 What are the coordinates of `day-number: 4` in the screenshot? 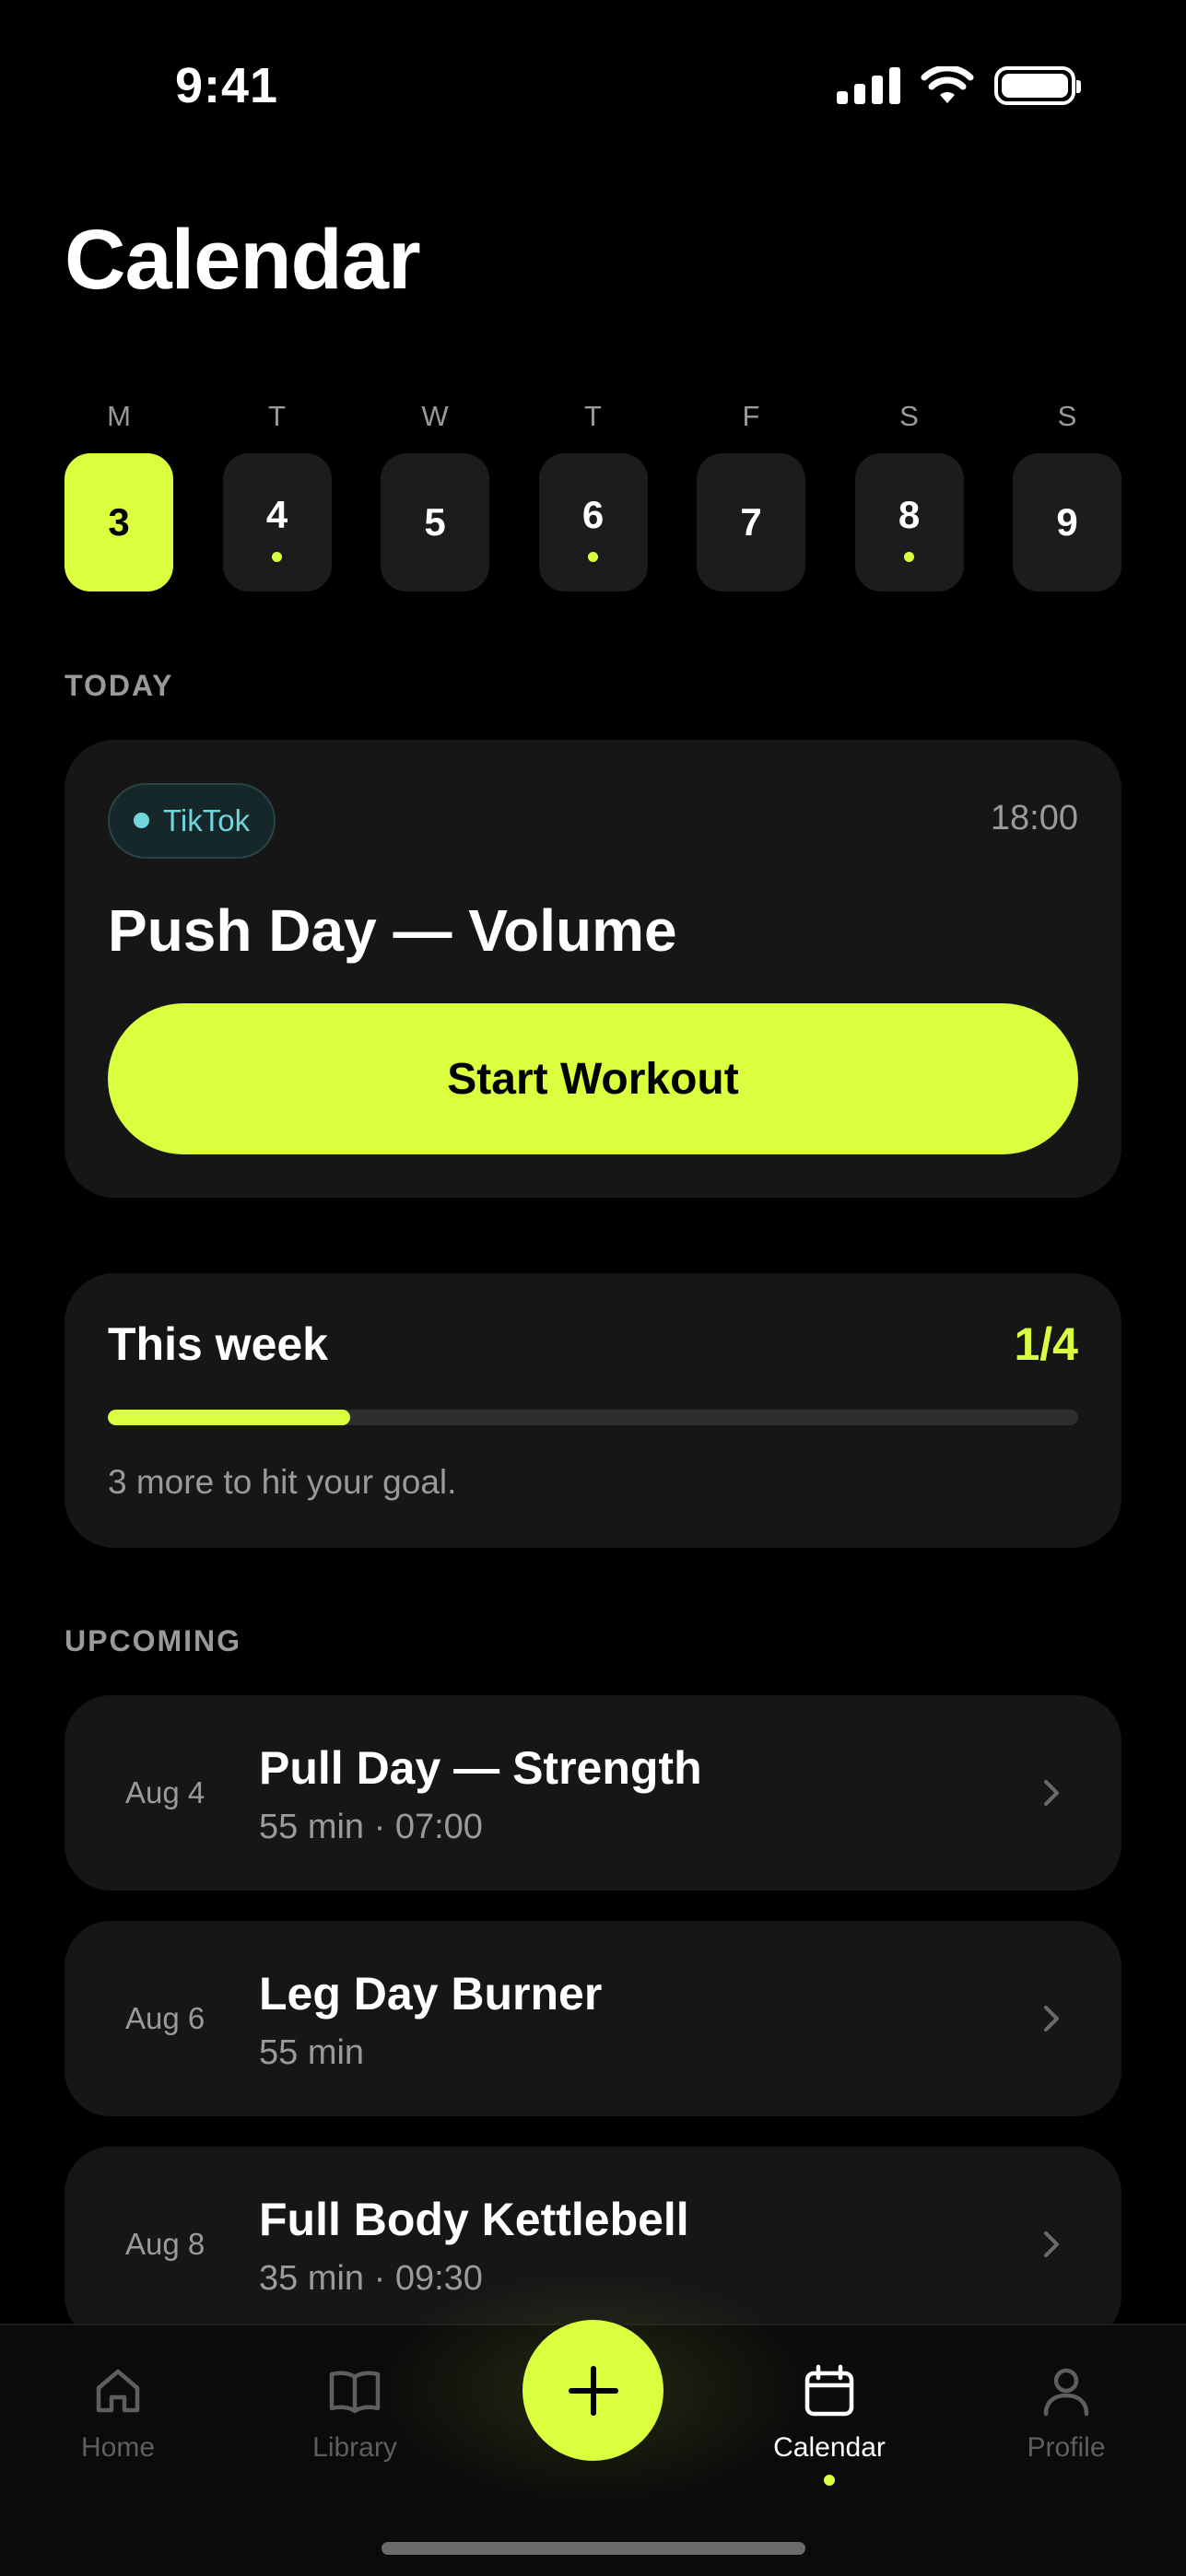 It's located at (276, 514).